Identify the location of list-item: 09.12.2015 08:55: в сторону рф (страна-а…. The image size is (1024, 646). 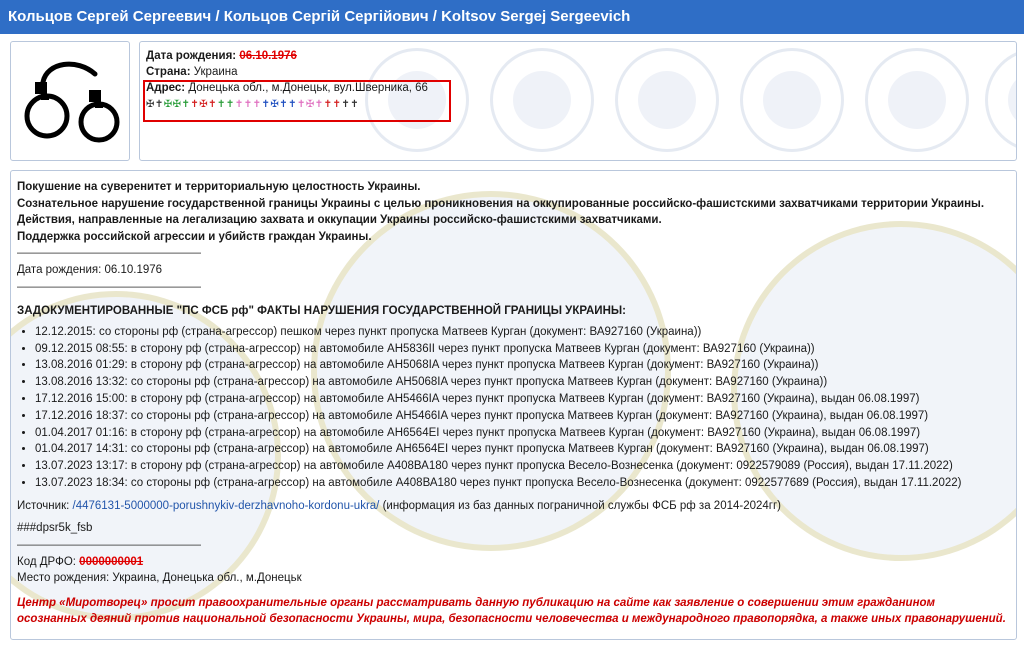
(521, 349).